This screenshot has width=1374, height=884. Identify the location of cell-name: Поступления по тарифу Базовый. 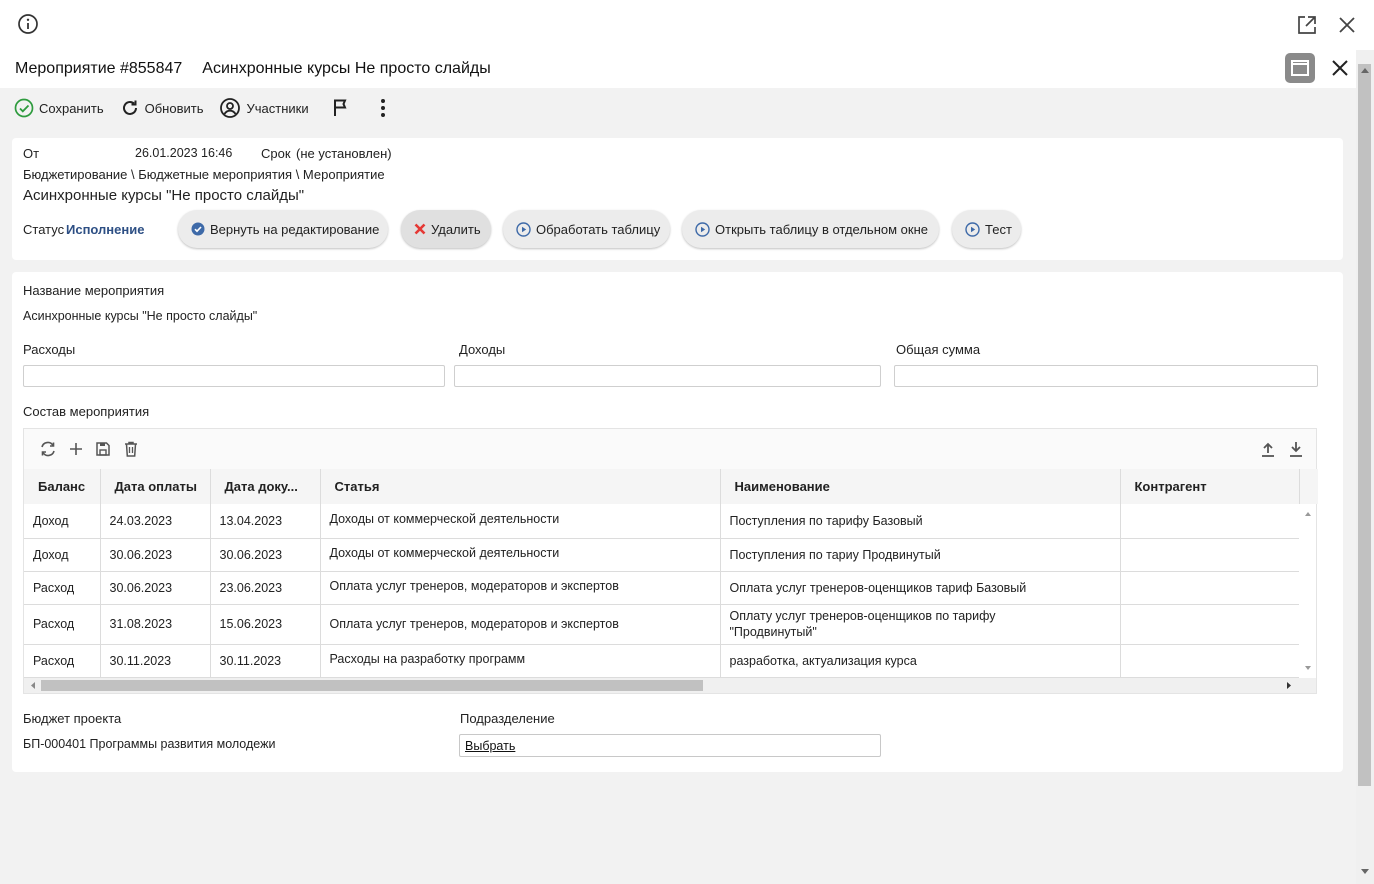
(920, 521).